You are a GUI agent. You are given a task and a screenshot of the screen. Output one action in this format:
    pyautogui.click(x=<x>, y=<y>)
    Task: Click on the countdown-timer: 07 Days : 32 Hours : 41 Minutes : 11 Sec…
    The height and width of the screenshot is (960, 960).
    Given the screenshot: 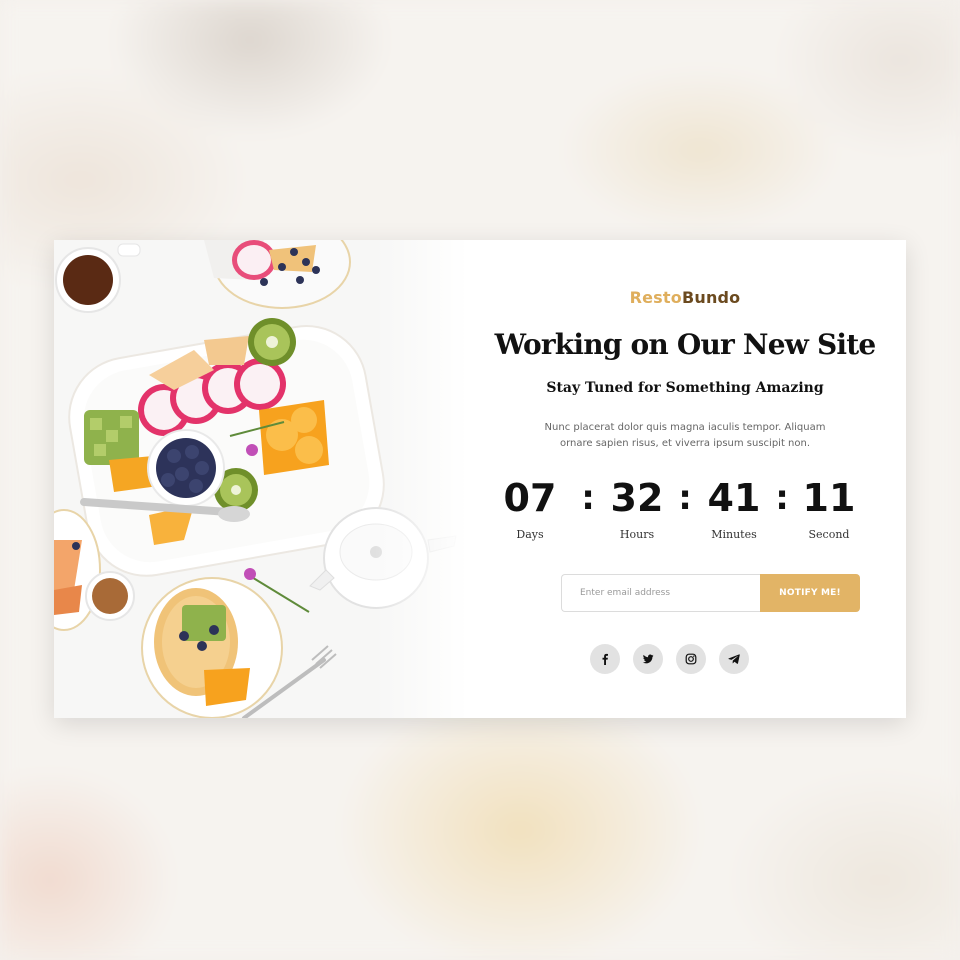 What is the action you would take?
    pyautogui.click(x=685, y=511)
    